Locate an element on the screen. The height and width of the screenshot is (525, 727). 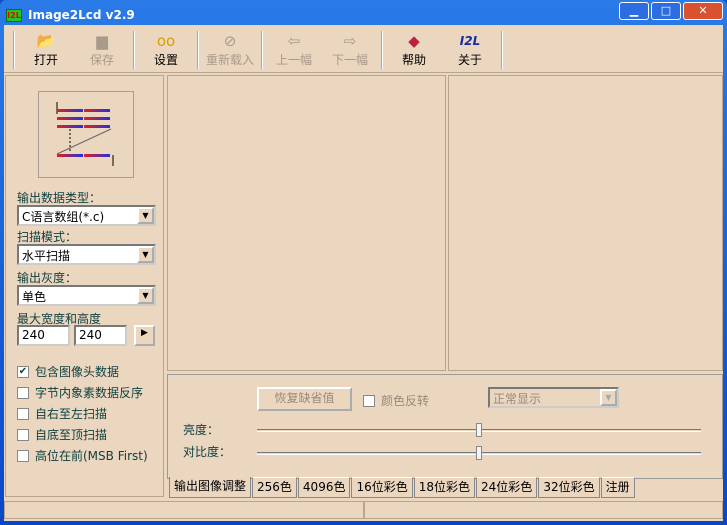
tab-bar: 输出图像调整 256色 4096色 16位彩色 18位彩色 24位彩色 32位彩色 注册 is located at coordinates (402, 487).